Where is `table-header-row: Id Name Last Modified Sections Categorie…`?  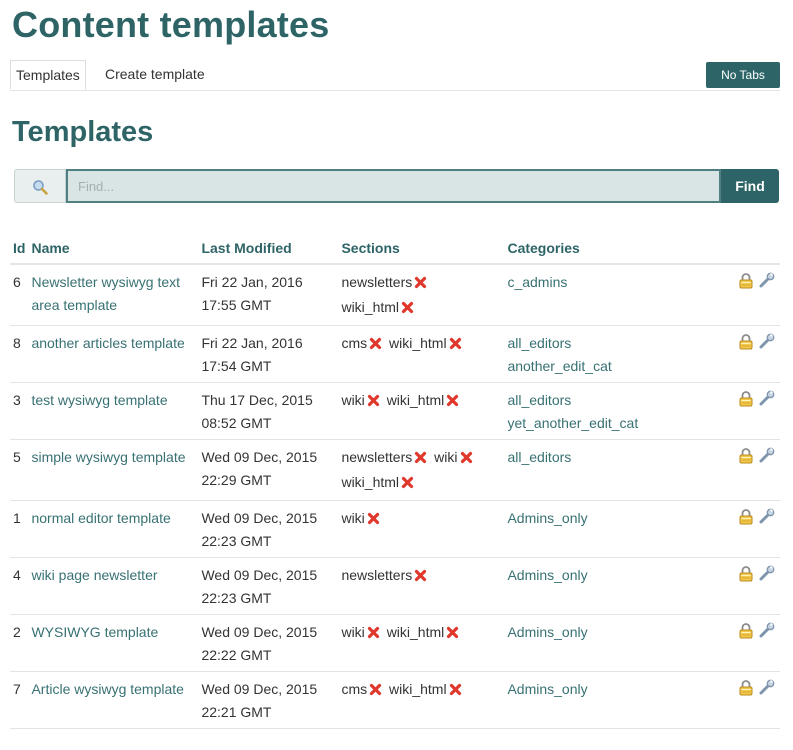
table-header-row: Id Name Last Modified Sections Categorie… is located at coordinates (395, 249).